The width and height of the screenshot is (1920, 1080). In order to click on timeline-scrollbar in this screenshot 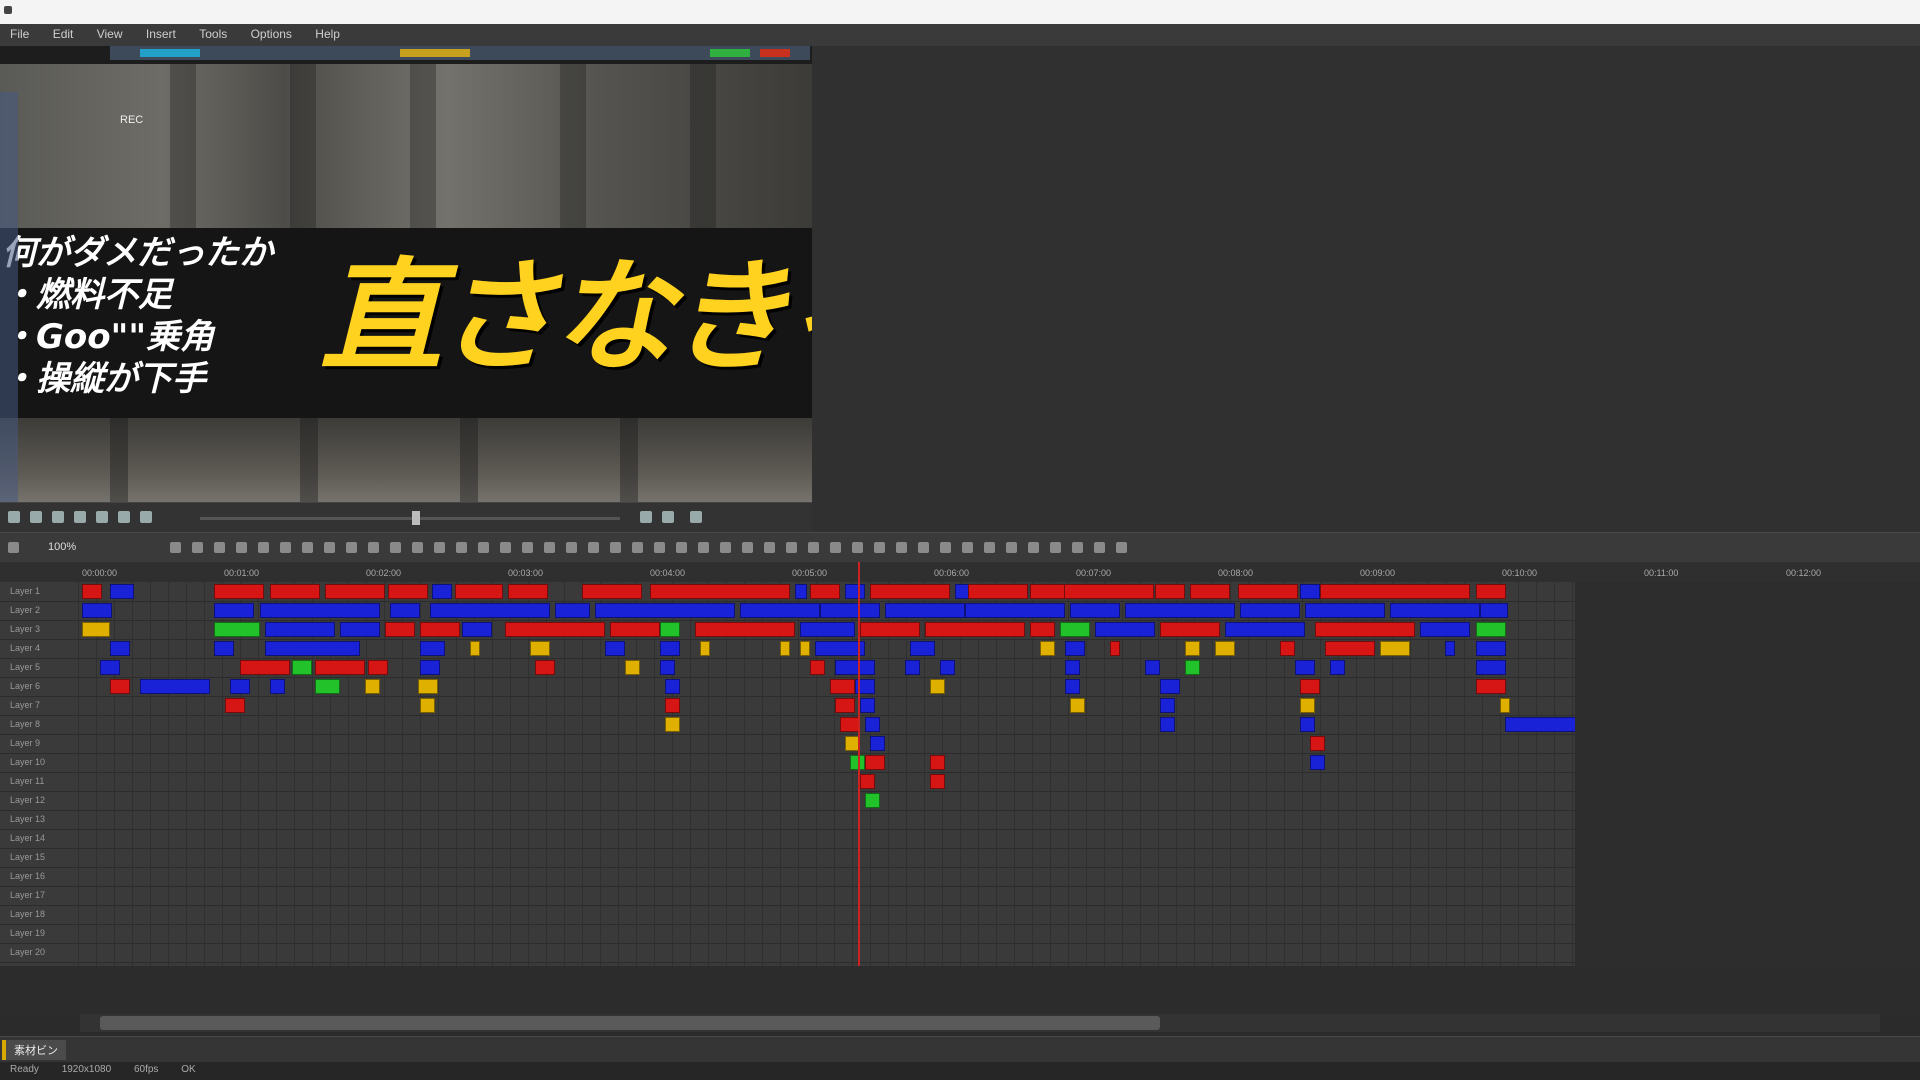, I will do `click(630, 1023)`.